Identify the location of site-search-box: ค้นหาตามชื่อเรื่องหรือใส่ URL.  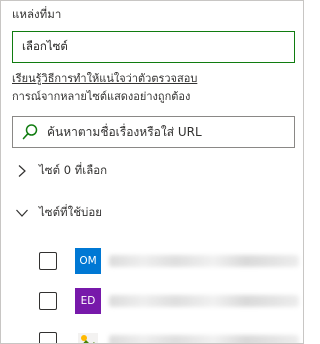
(153, 132).